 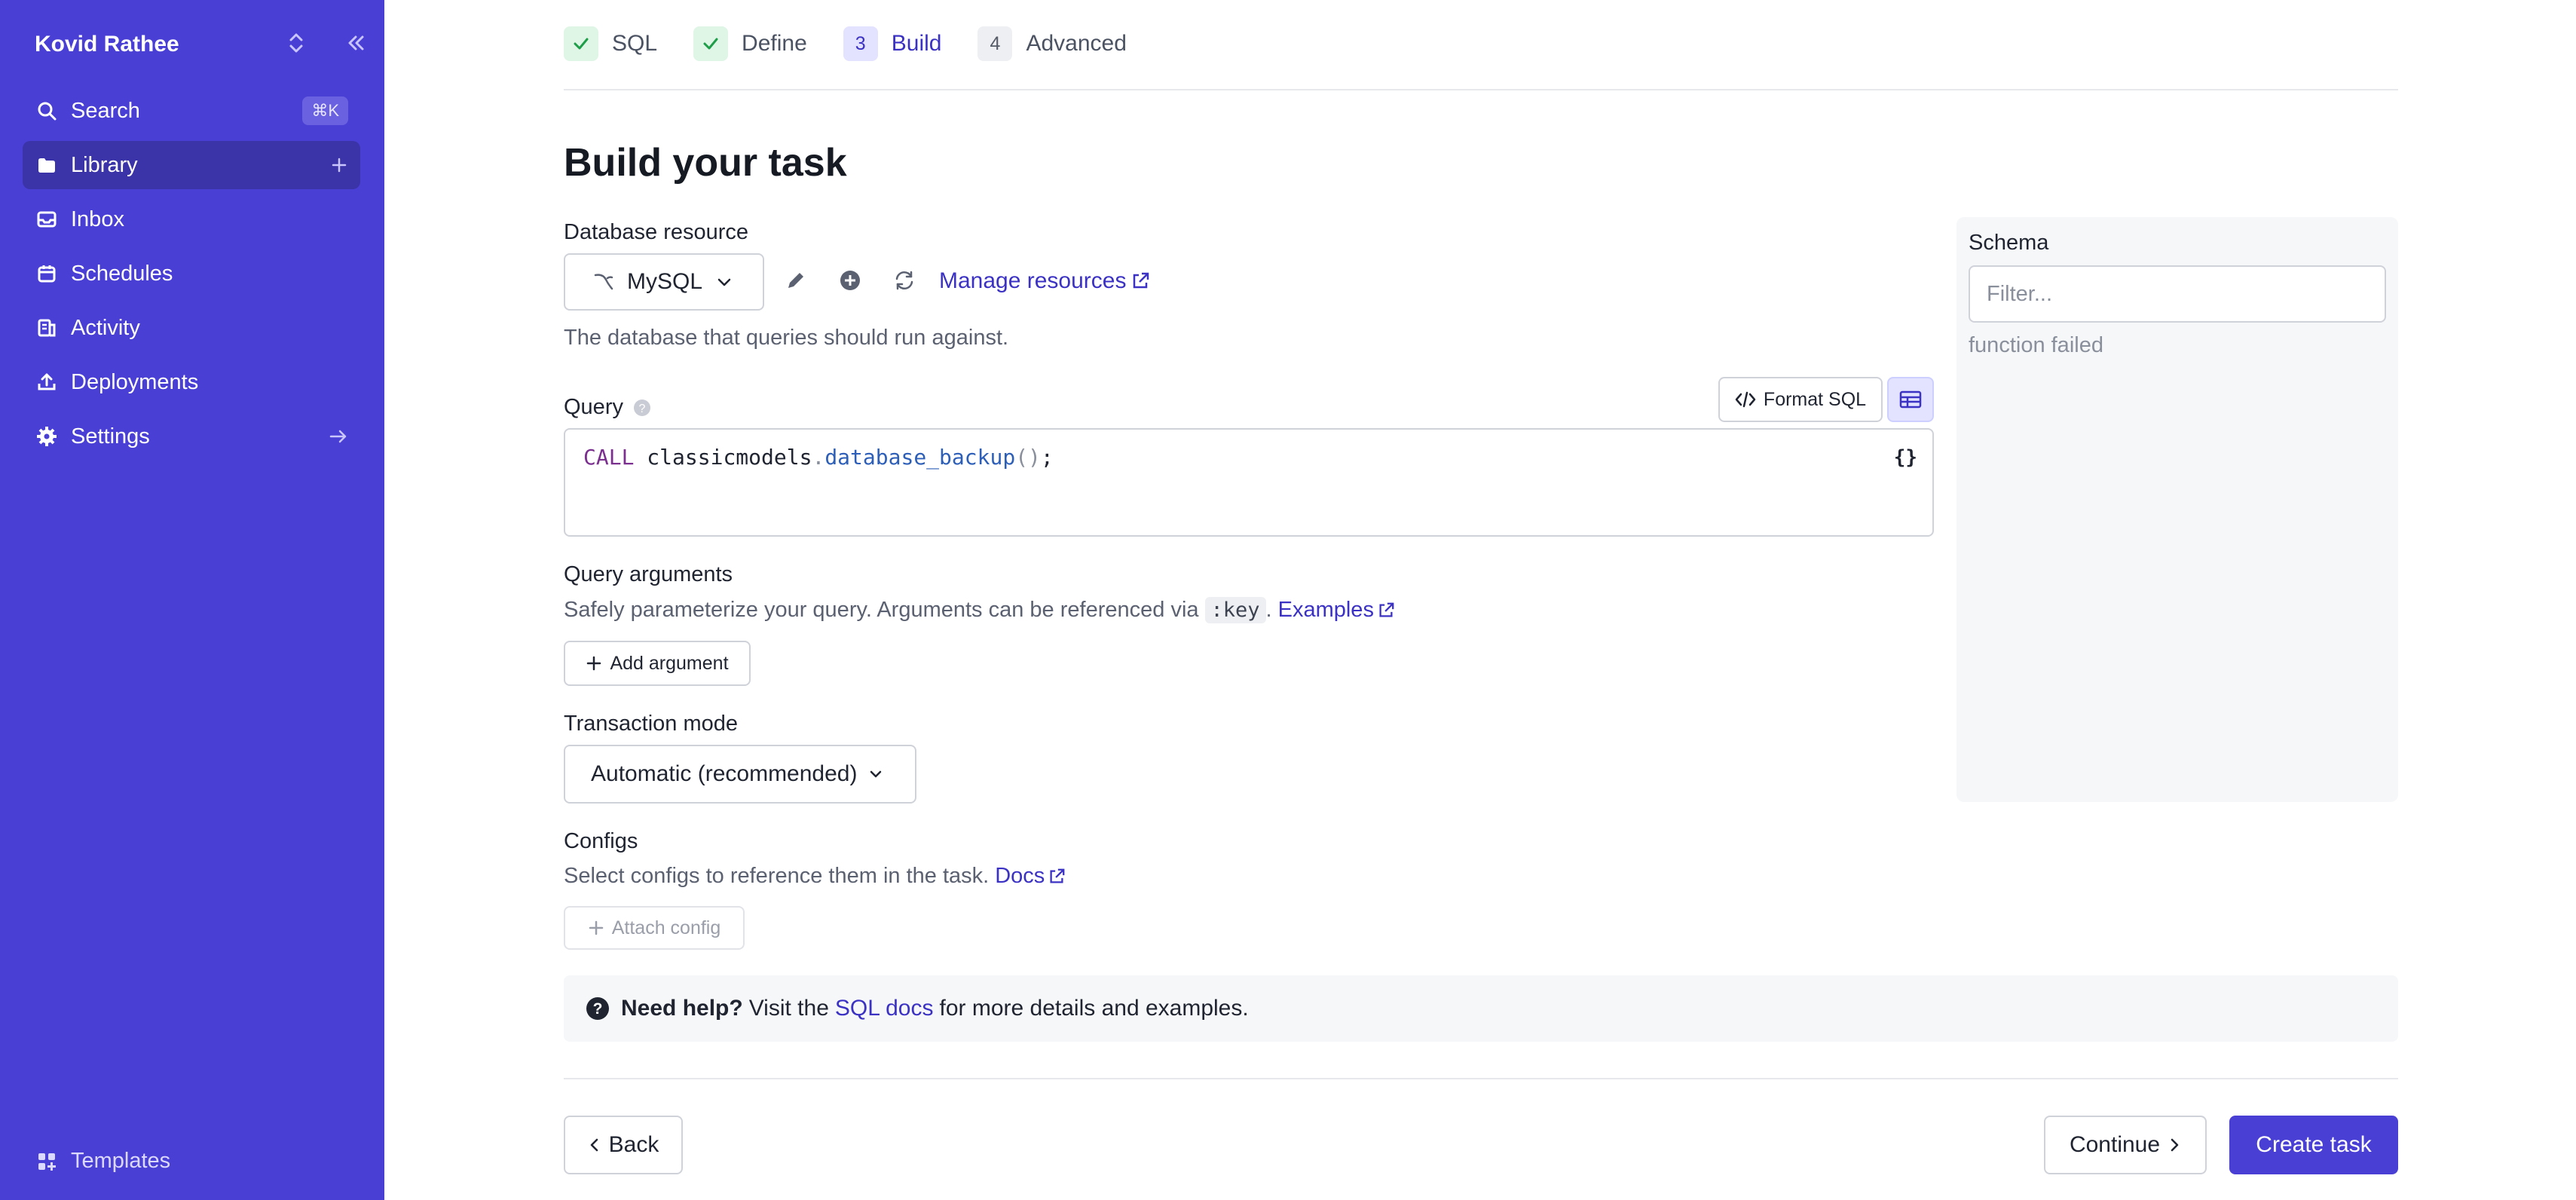 What do you see at coordinates (47, 1162) in the screenshot?
I see `grid-plus-icon` at bounding box center [47, 1162].